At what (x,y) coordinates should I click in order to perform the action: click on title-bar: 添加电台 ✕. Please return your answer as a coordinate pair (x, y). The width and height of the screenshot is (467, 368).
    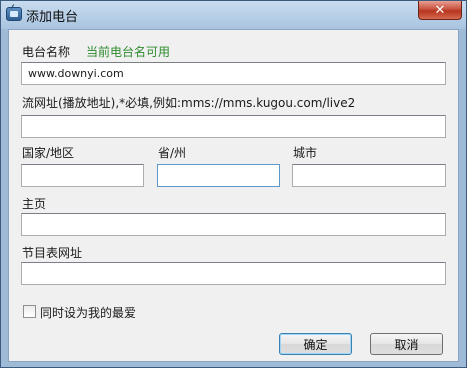
    Looking at the image, I should click on (233, 15).